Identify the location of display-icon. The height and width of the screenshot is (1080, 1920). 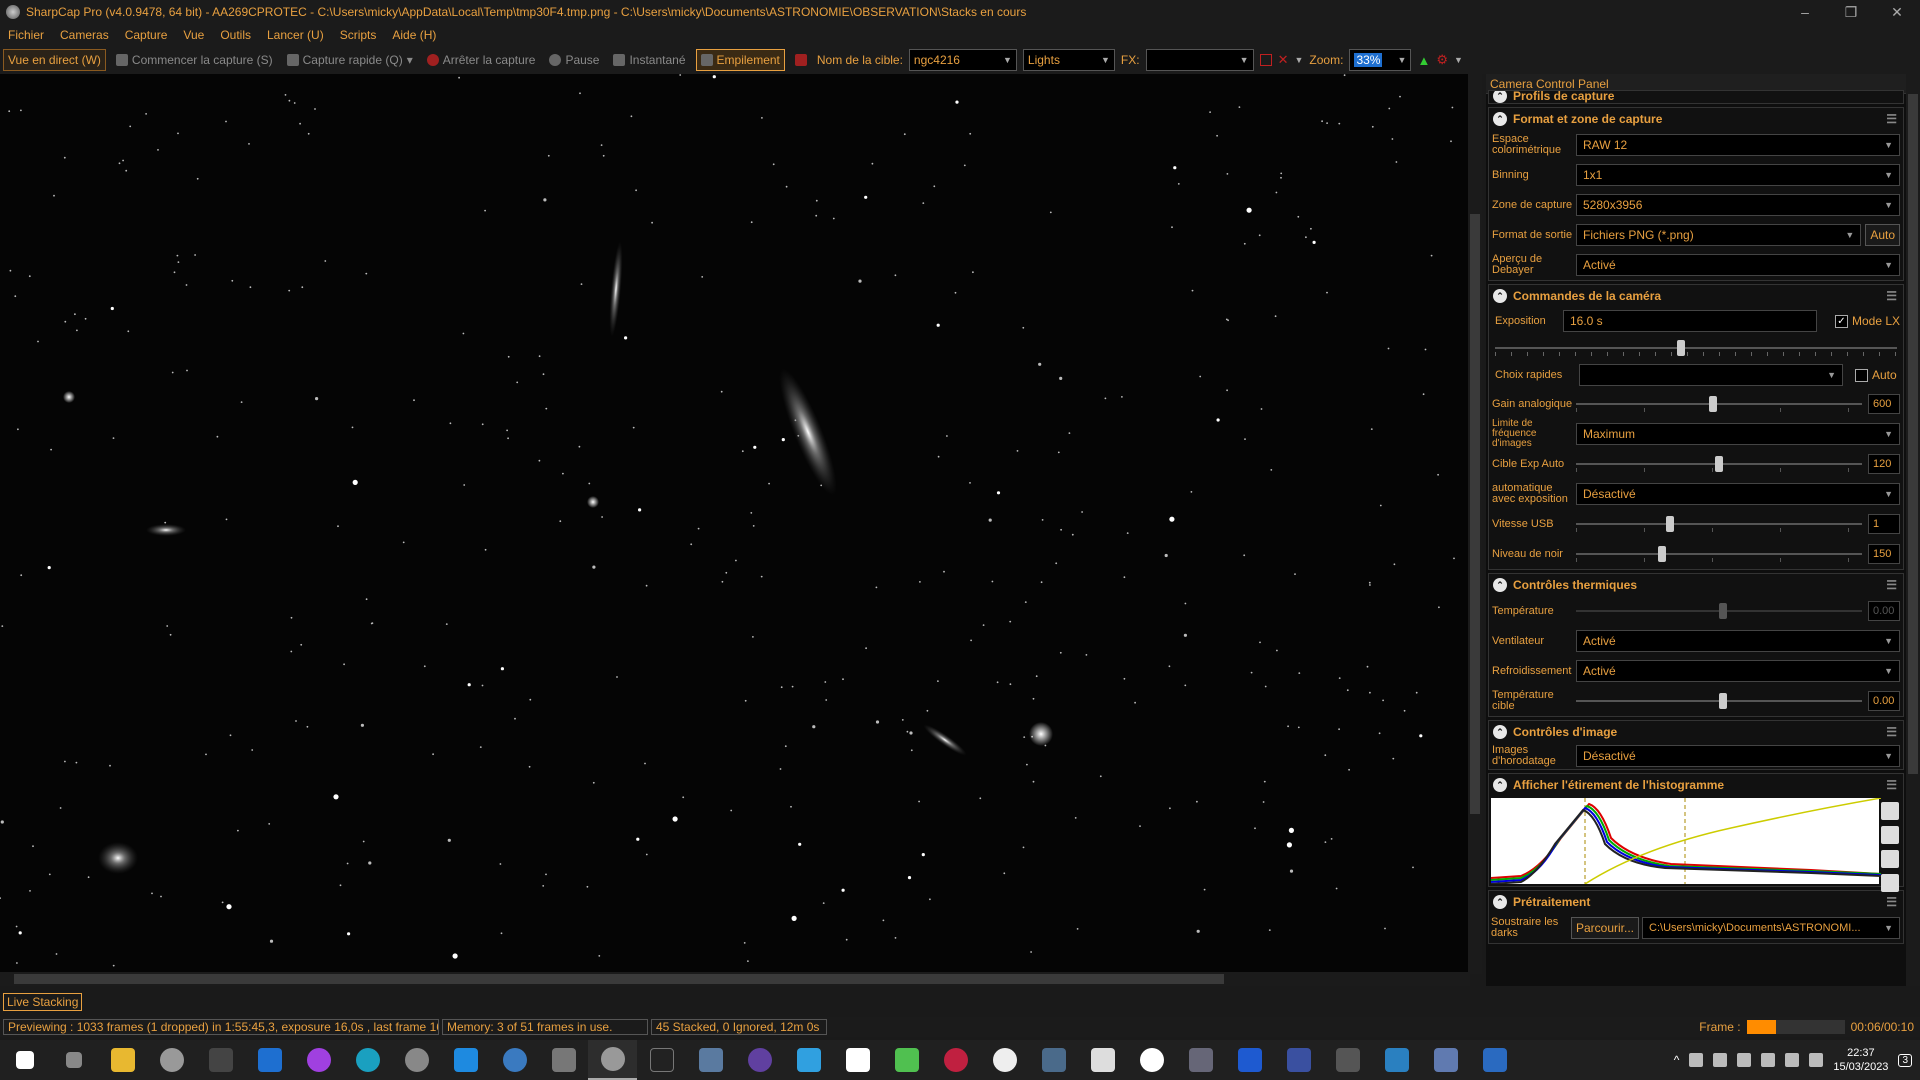
(1744, 1060).